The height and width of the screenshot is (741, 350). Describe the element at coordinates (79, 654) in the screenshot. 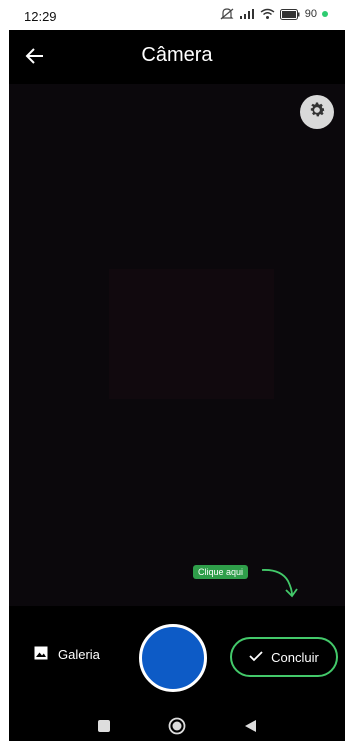

I see `gallery-label: Galeria` at that location.